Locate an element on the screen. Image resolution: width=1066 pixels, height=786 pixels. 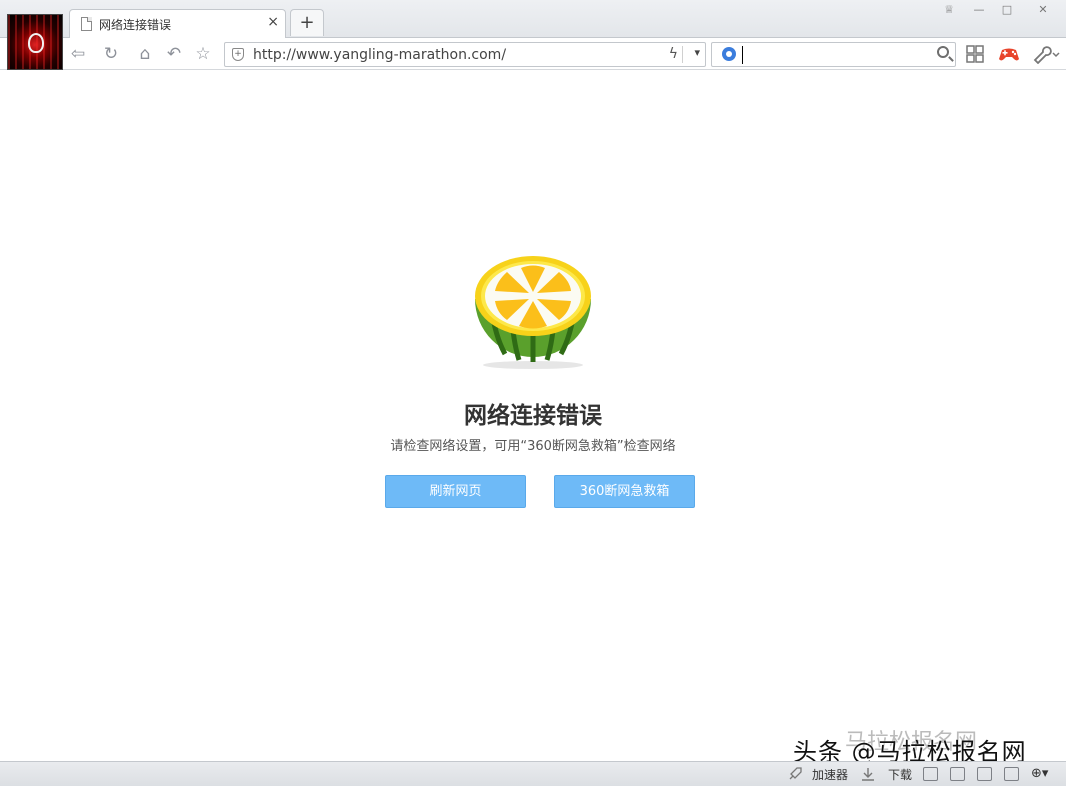
error-description: 请检查网络设置，可用“360断网急救箱”检查网络 is located at coordinates (533, 446).